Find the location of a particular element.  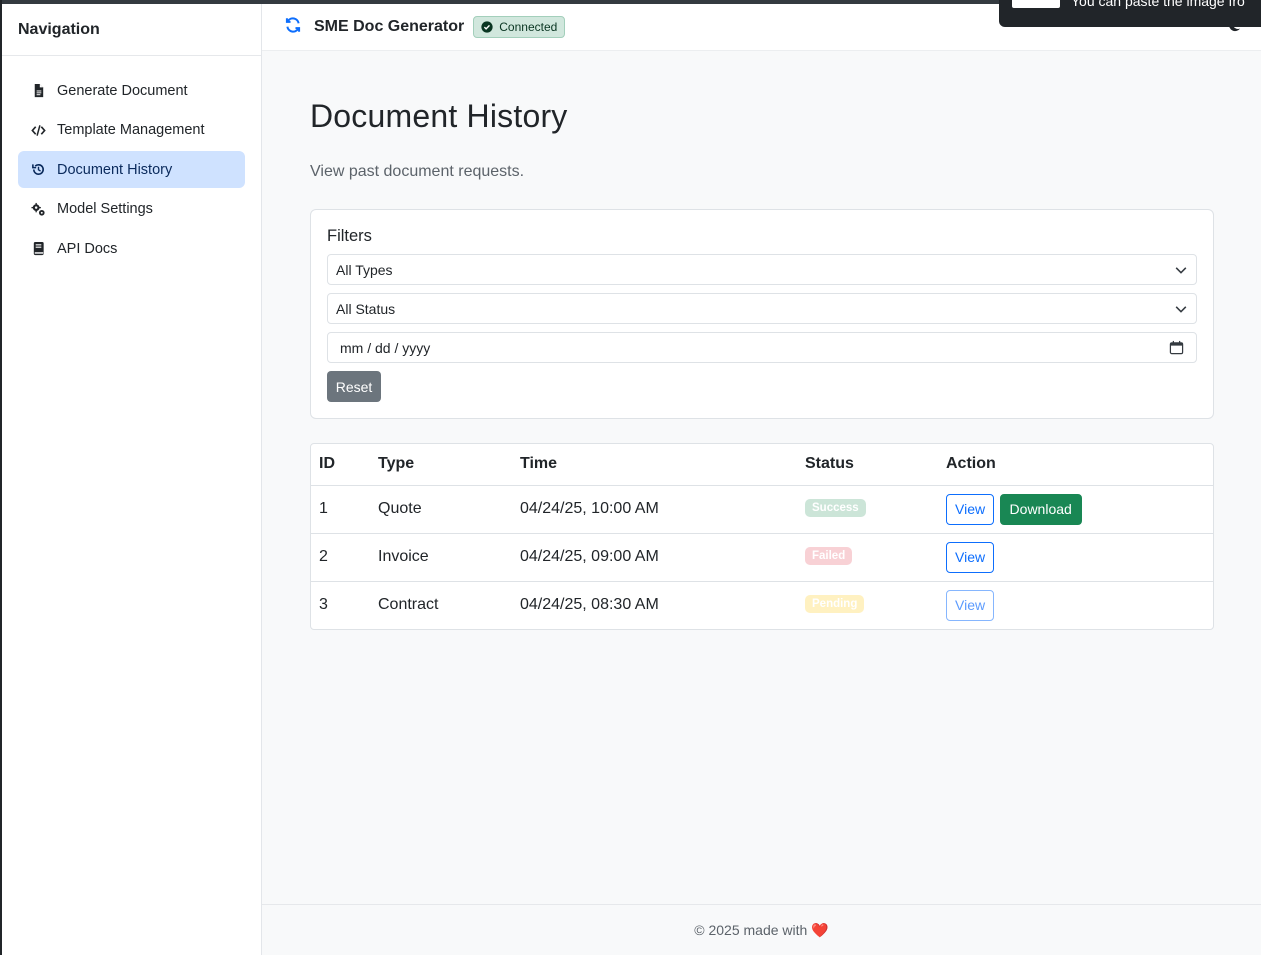

cell-time: 04/24/25, 09:00 AM is located at coordinates (654, 557).